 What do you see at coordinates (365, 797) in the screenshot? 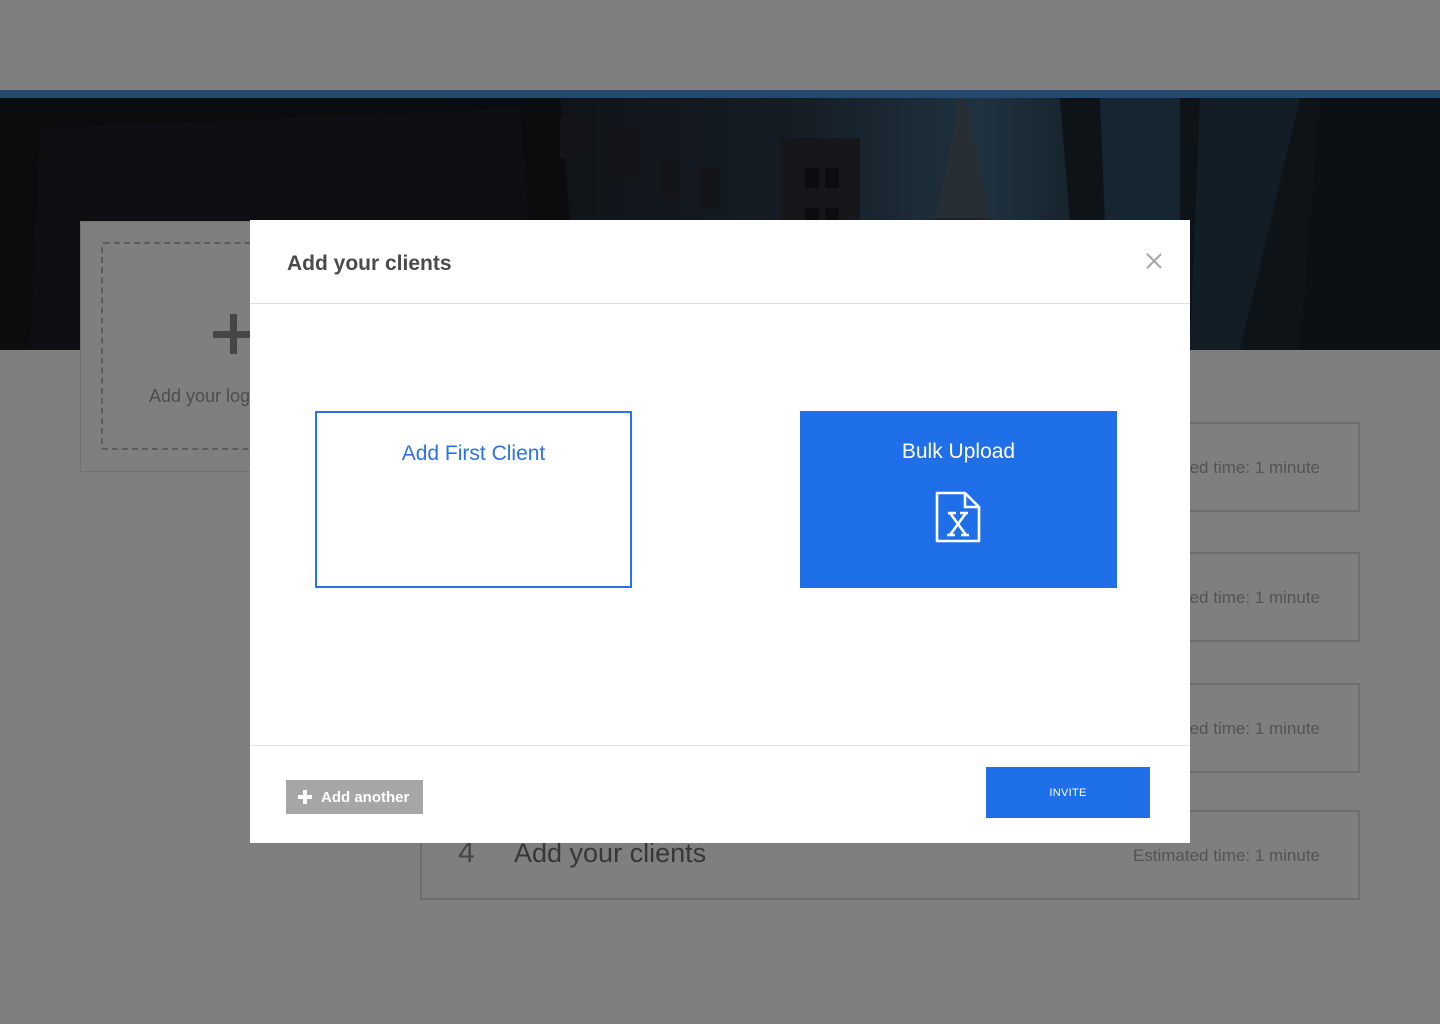
I see `add-another-label: Add another` at bounding box center [365, 797].